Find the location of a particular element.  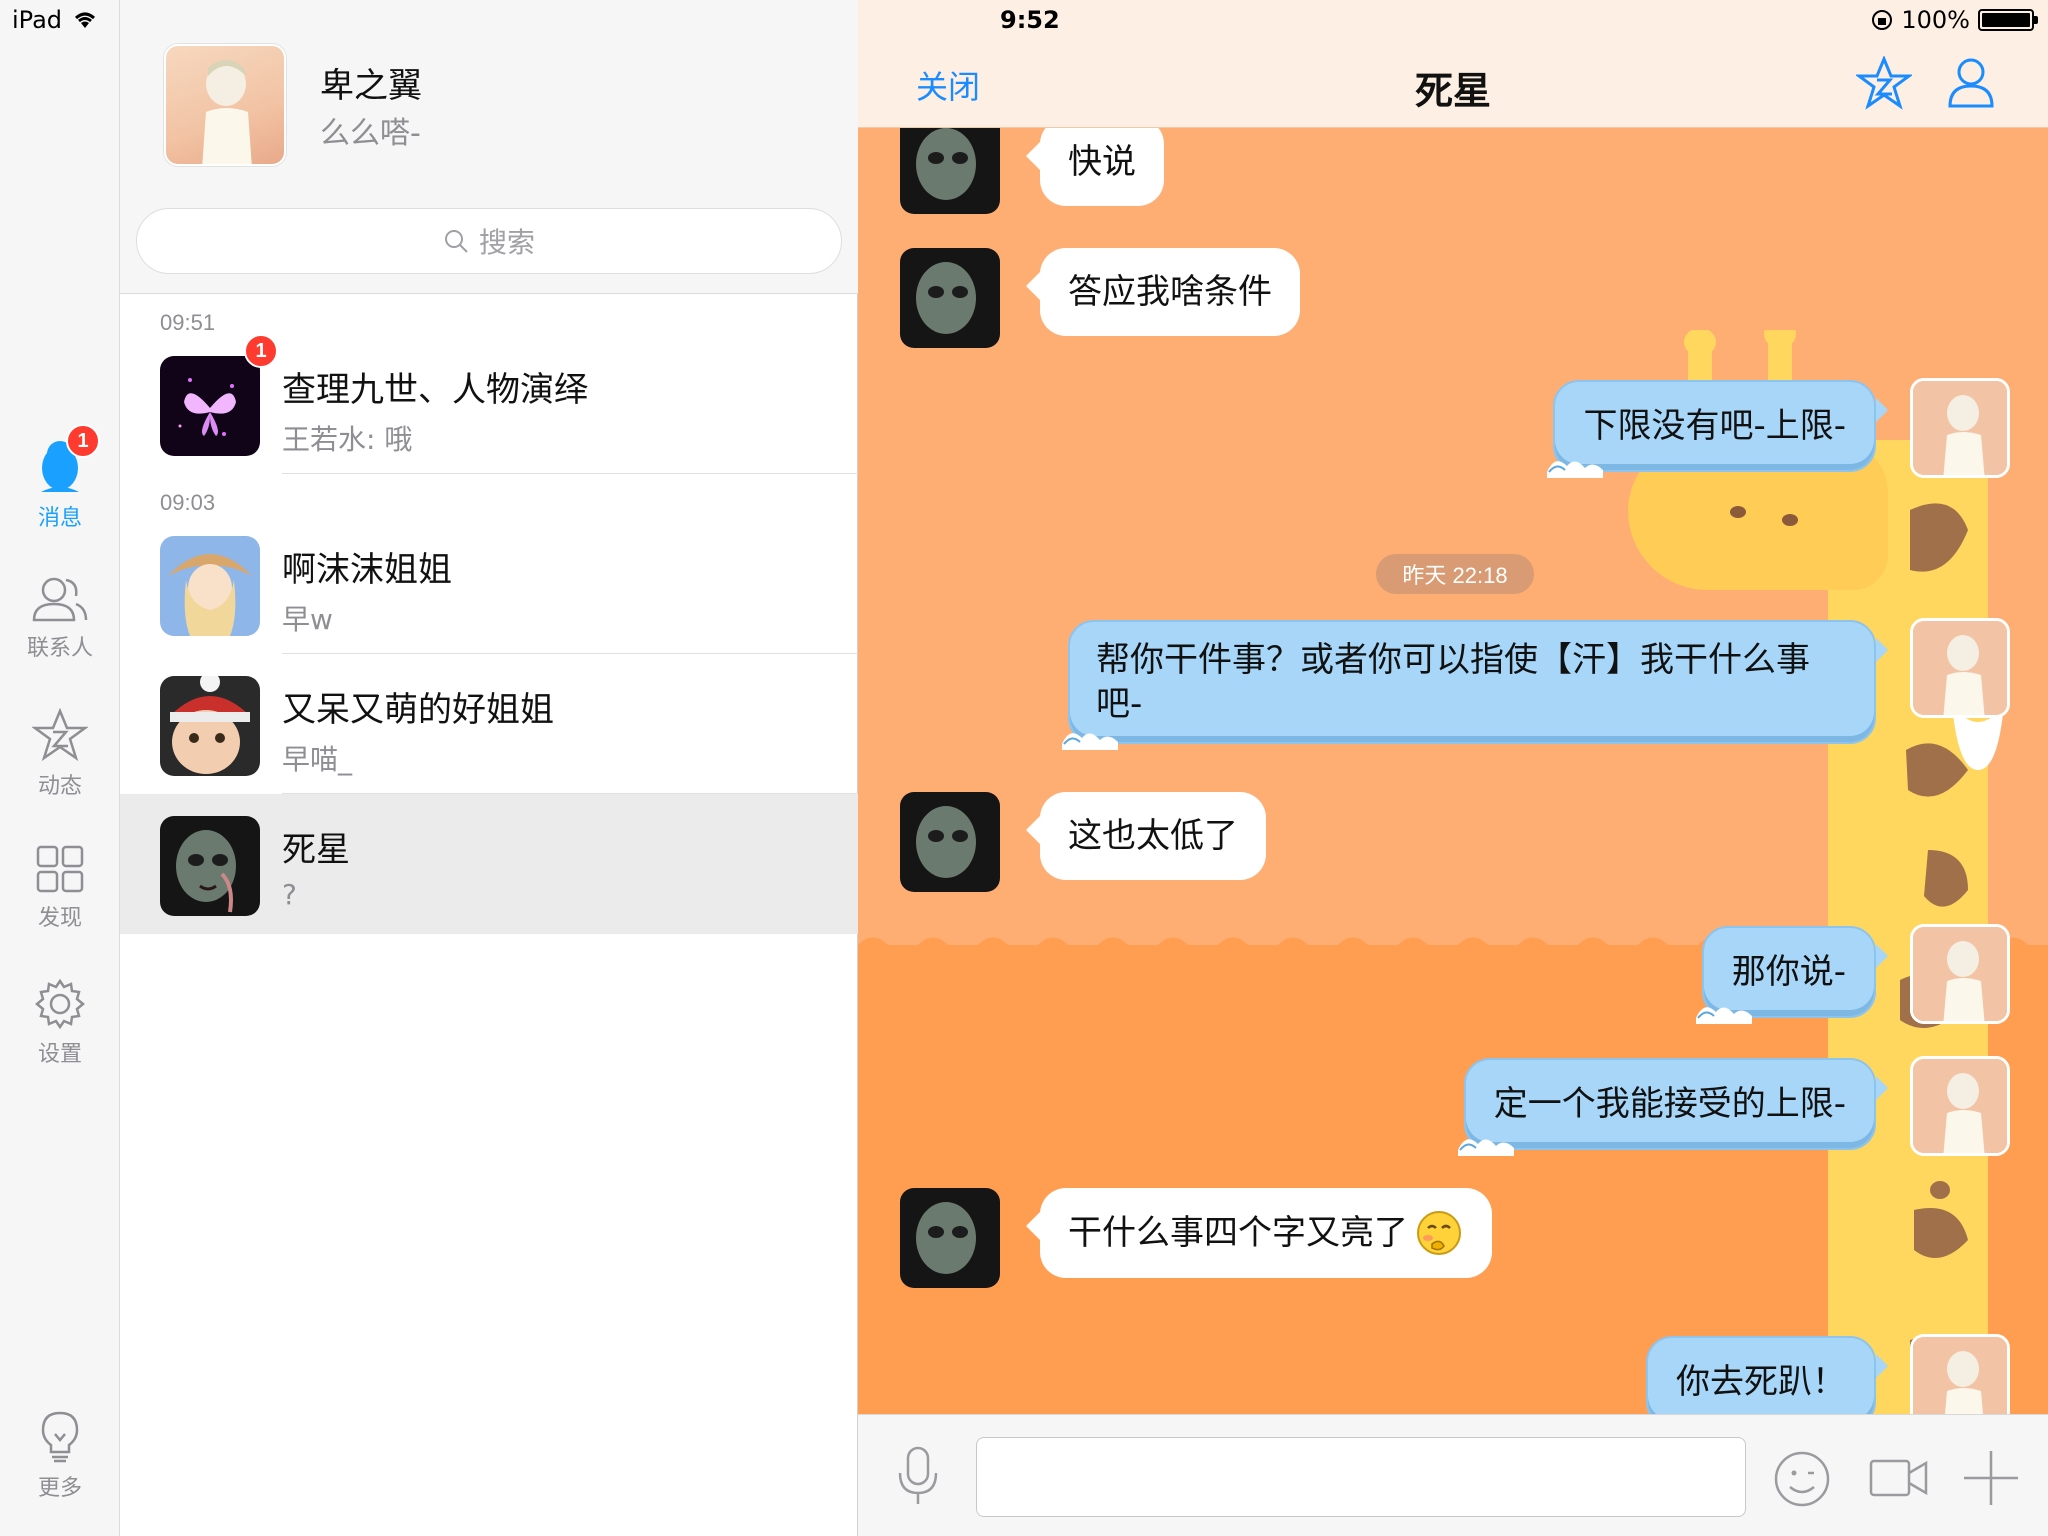

shy-emoji-icon is located at coordinates (1439, 1233).